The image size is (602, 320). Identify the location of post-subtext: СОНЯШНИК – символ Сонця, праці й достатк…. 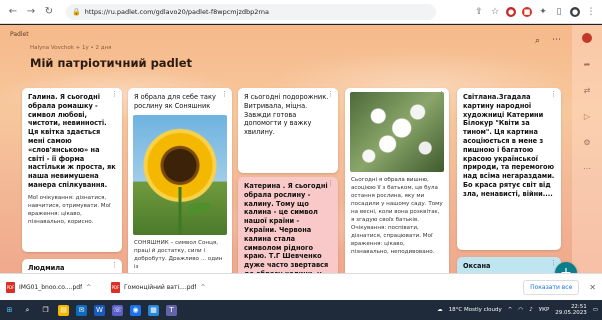
(178, 254).